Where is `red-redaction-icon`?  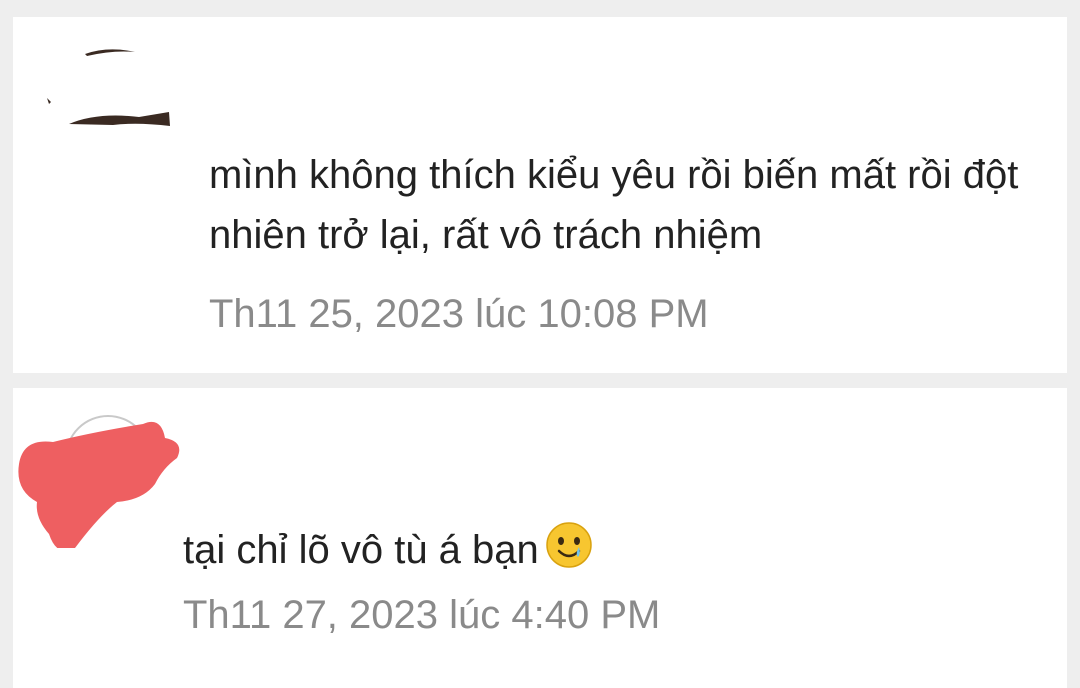
red-redaction-icon is located at coordinates (99, 483).